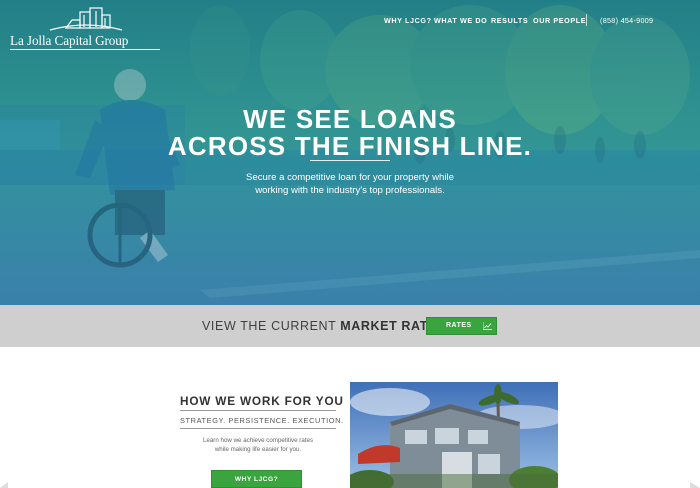 This screenshot has height=488, width=700. I want to click on rates-button-label: RATES, so click(459, 325).